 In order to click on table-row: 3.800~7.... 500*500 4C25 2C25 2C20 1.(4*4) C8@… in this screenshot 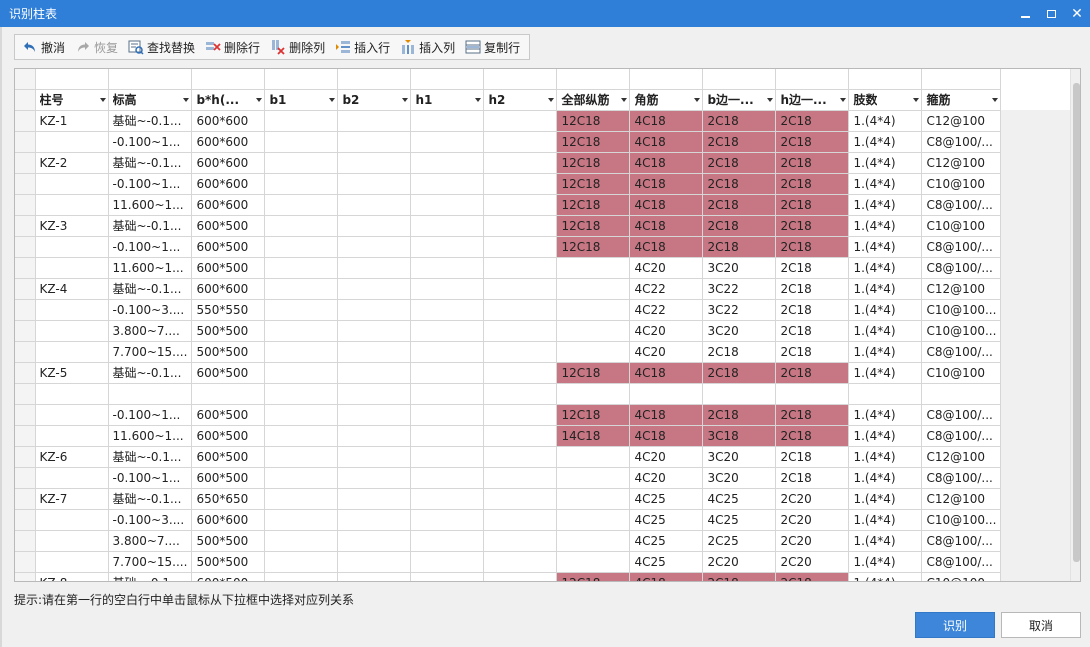, I will do `click(544, 541)`.